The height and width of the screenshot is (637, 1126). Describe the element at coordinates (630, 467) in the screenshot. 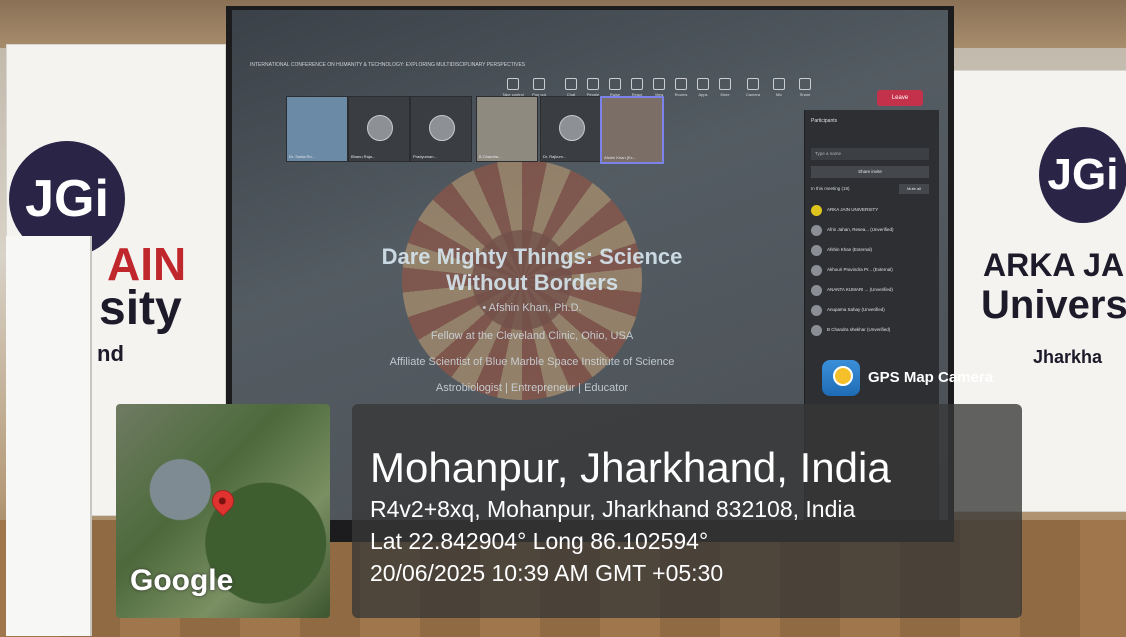

I see `location-title: Mohanpur, Jharkhand, India` at that location.